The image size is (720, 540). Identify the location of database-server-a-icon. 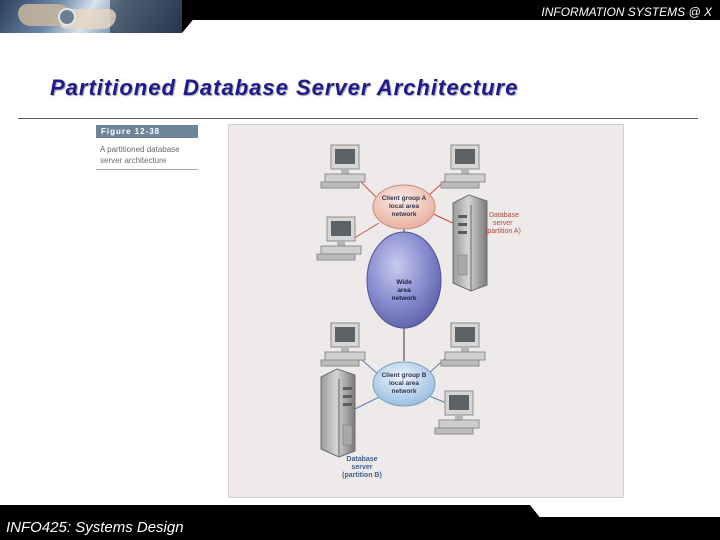
(470, 243).